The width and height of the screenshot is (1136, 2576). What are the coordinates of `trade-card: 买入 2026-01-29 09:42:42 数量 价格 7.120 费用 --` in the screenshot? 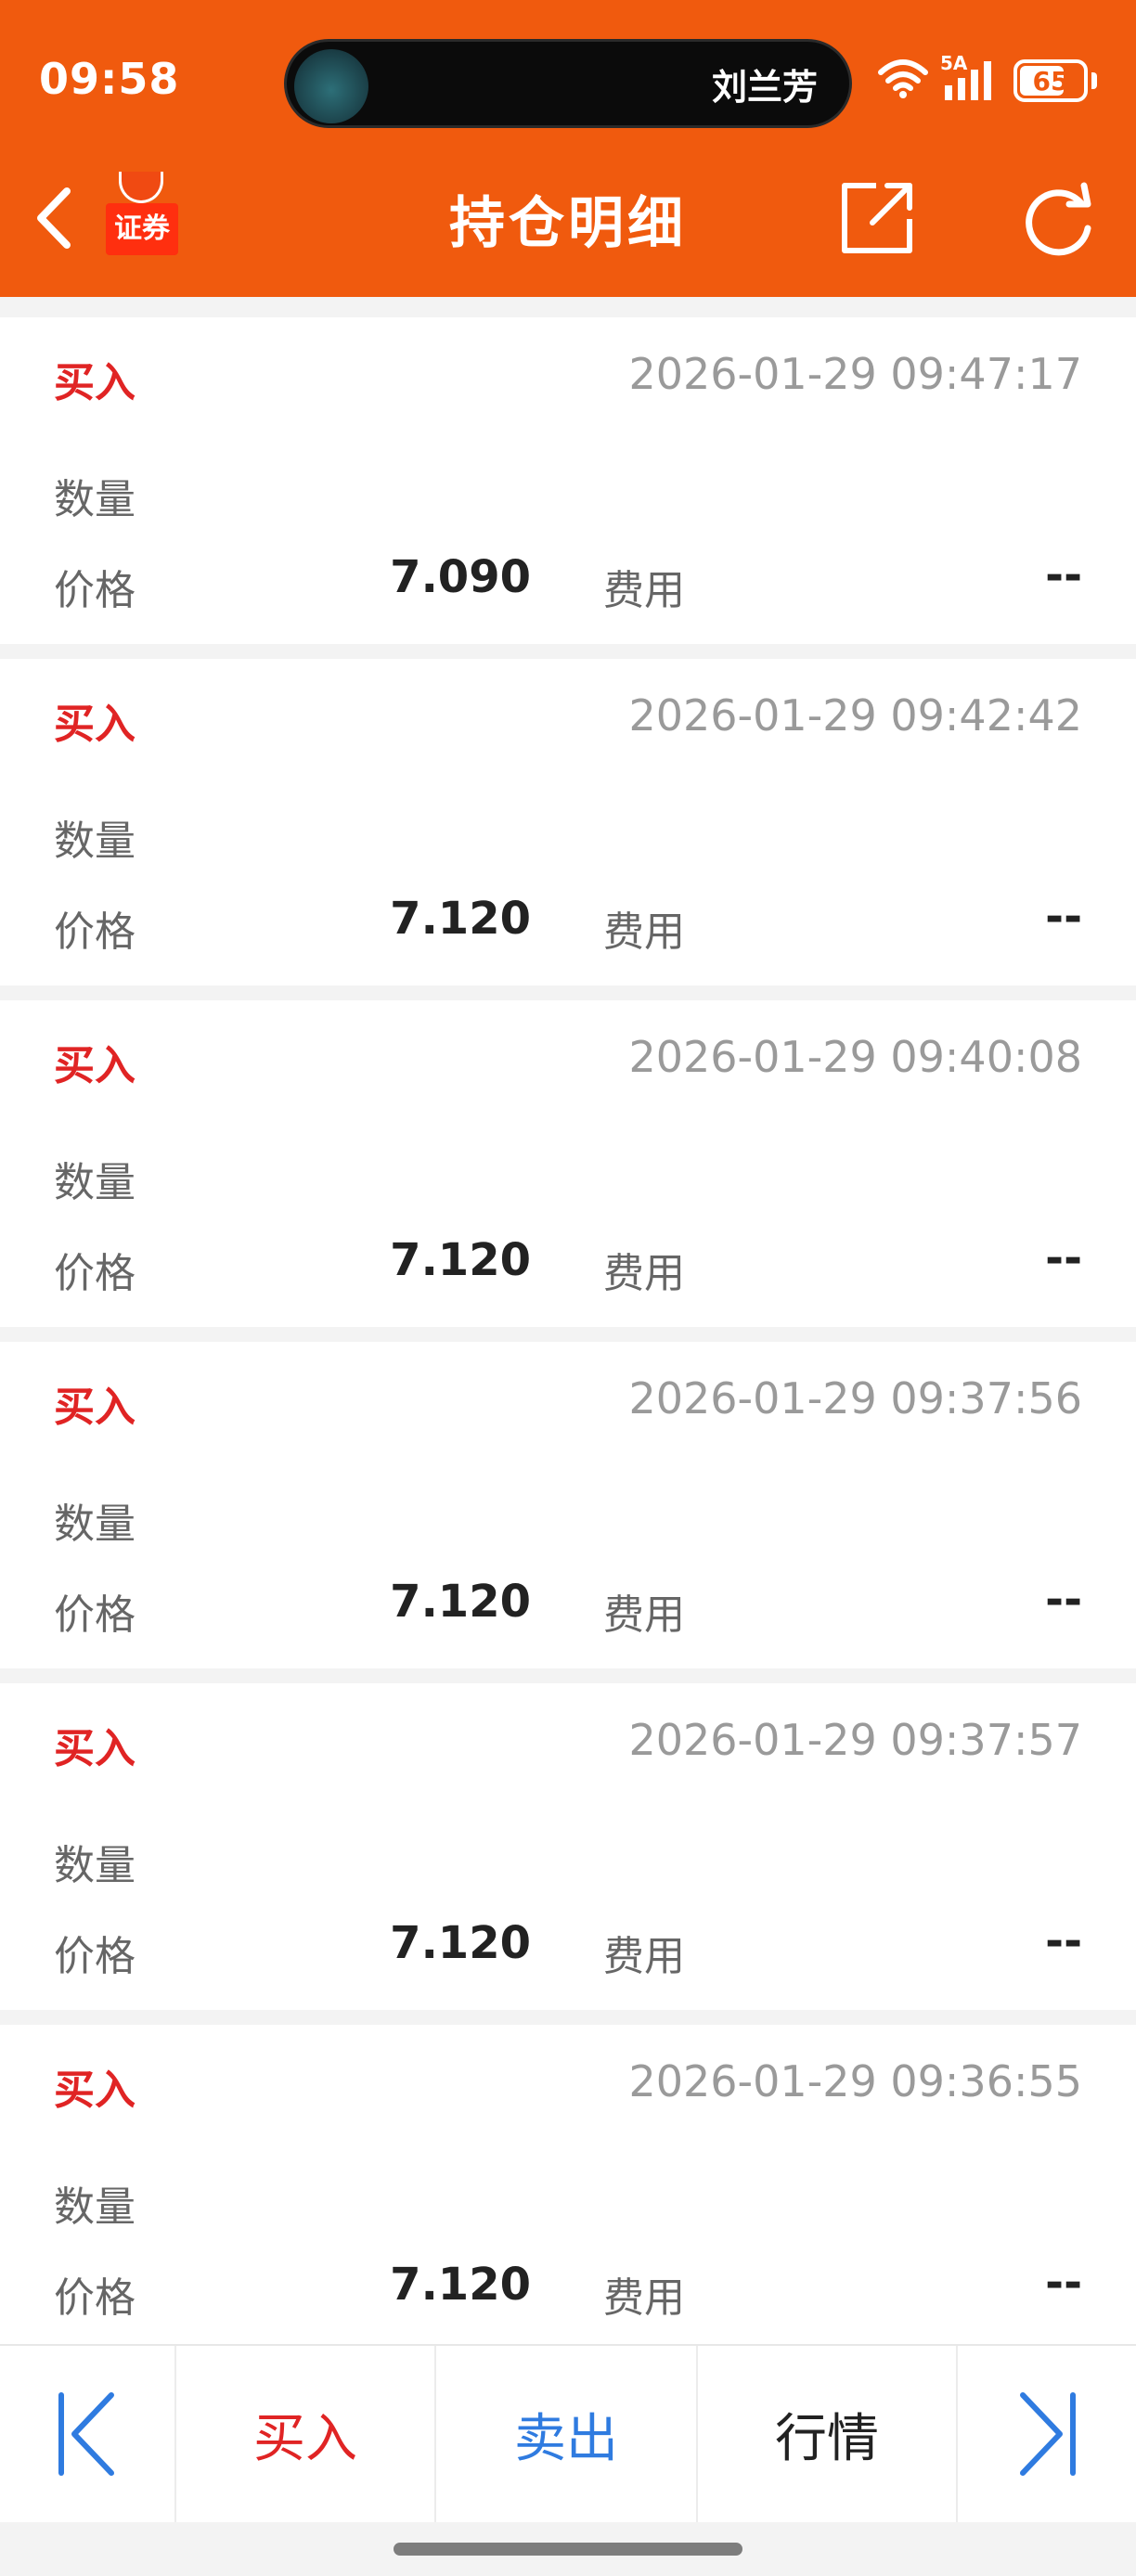 It's located at (568, 822).